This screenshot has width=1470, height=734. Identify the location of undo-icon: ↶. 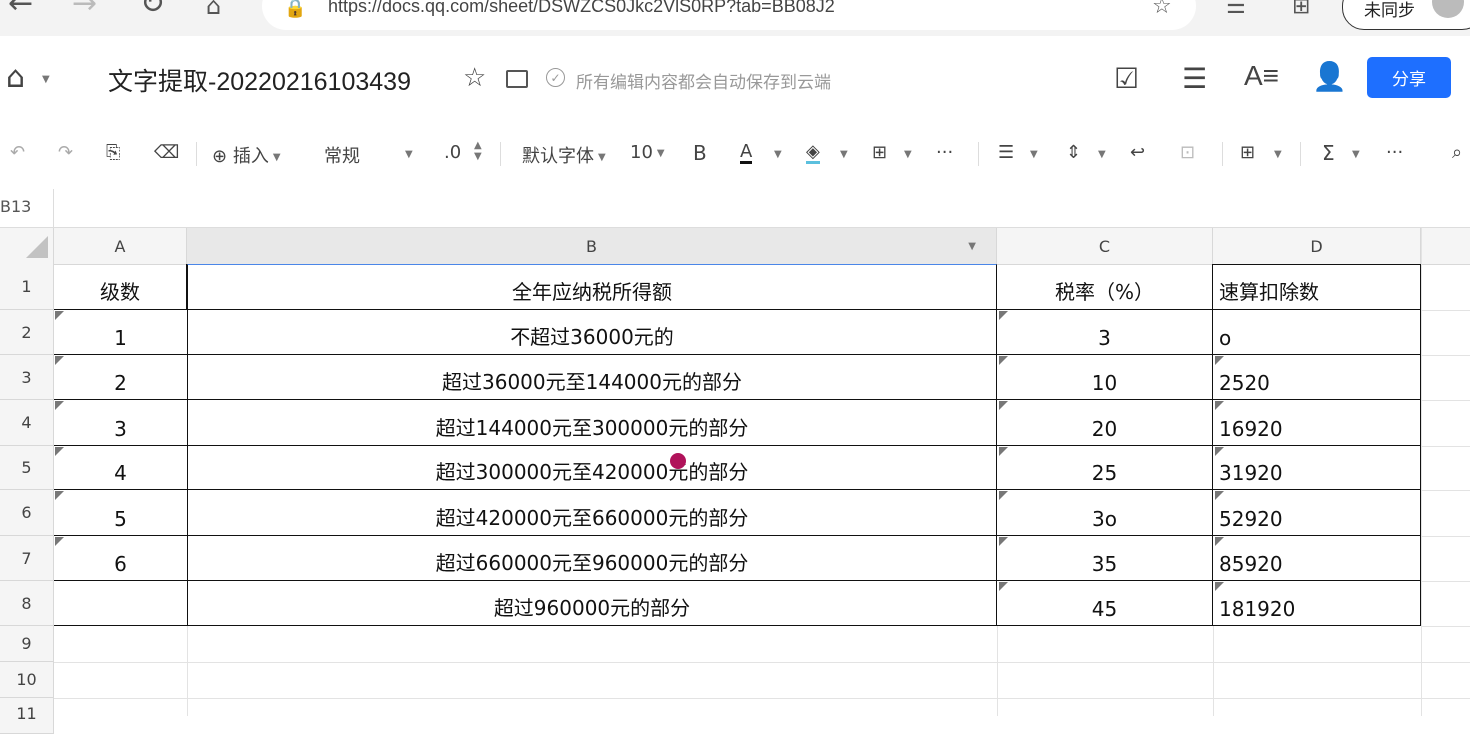
(17, 152).